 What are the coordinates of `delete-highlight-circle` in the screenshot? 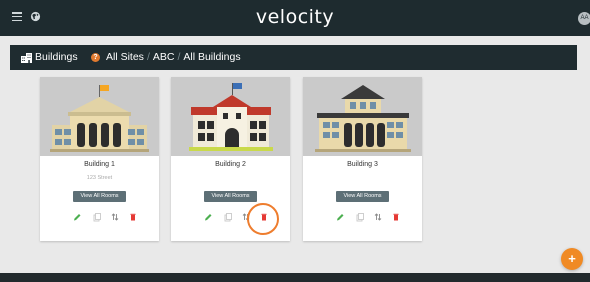 It's located at (263, 219).